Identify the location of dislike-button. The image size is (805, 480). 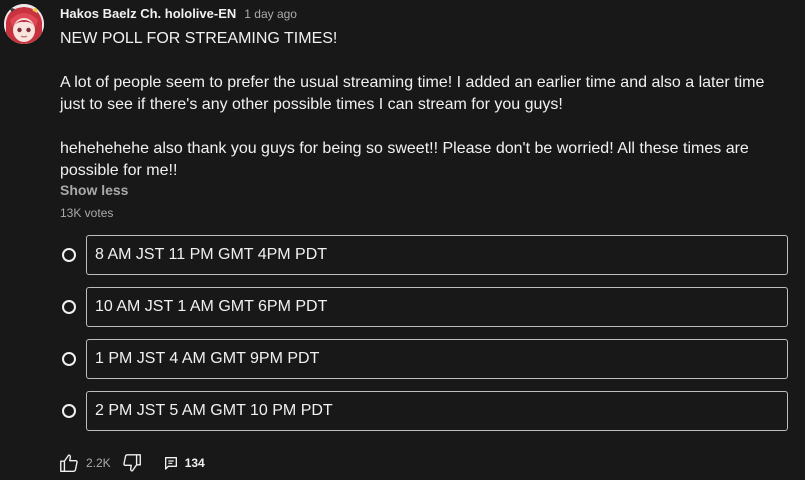
(132, 463).